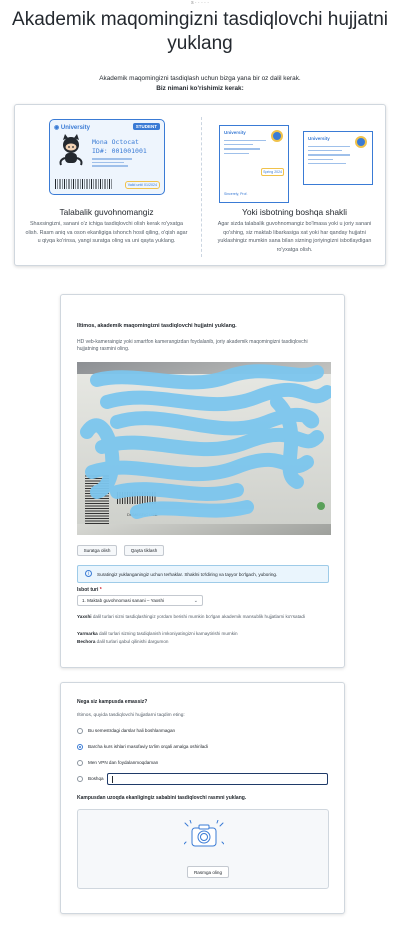 The image size is (400, 925). I want to click on id-card-text-lines, so click(112, 163).